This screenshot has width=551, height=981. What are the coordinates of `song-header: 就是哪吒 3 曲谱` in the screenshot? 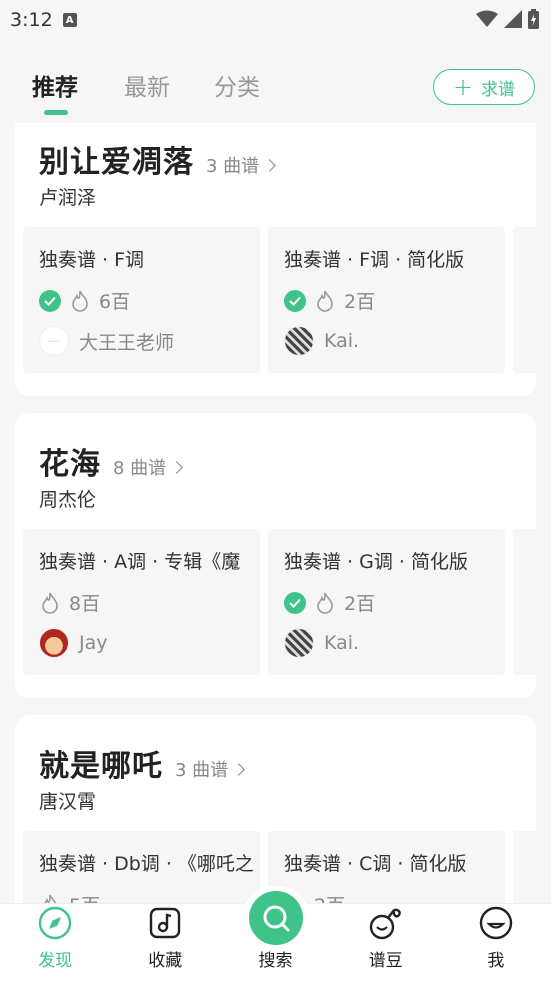 It's located at (142, 763).